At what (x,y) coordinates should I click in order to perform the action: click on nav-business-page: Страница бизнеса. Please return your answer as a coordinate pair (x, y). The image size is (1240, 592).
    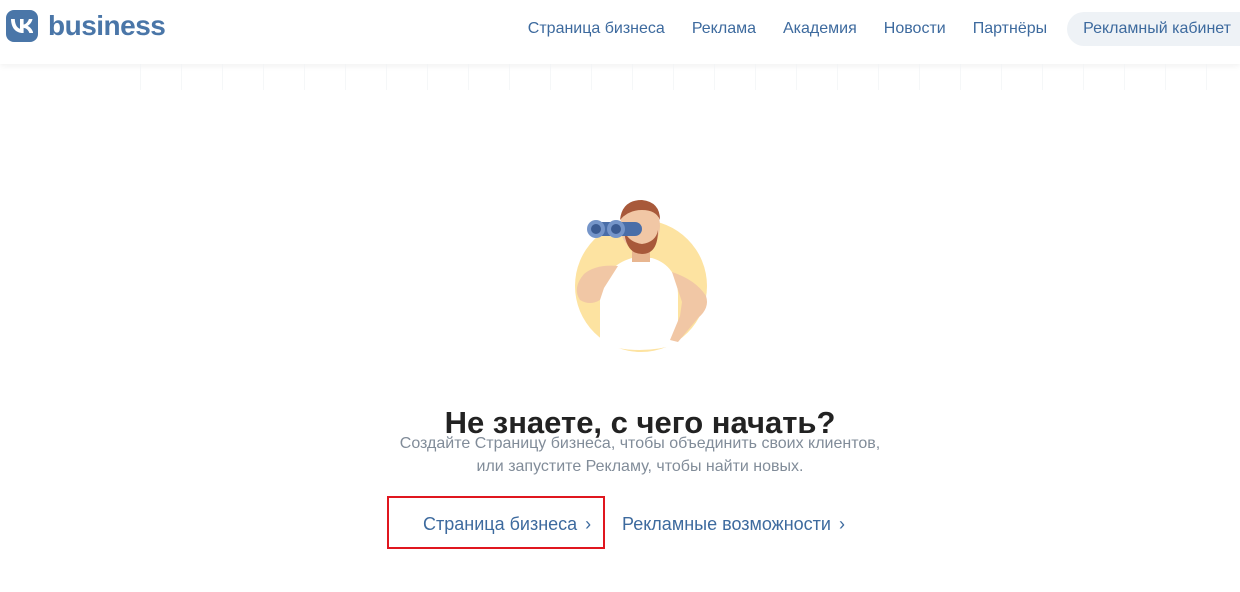
    Looking at the image, I should click on (596, 29).